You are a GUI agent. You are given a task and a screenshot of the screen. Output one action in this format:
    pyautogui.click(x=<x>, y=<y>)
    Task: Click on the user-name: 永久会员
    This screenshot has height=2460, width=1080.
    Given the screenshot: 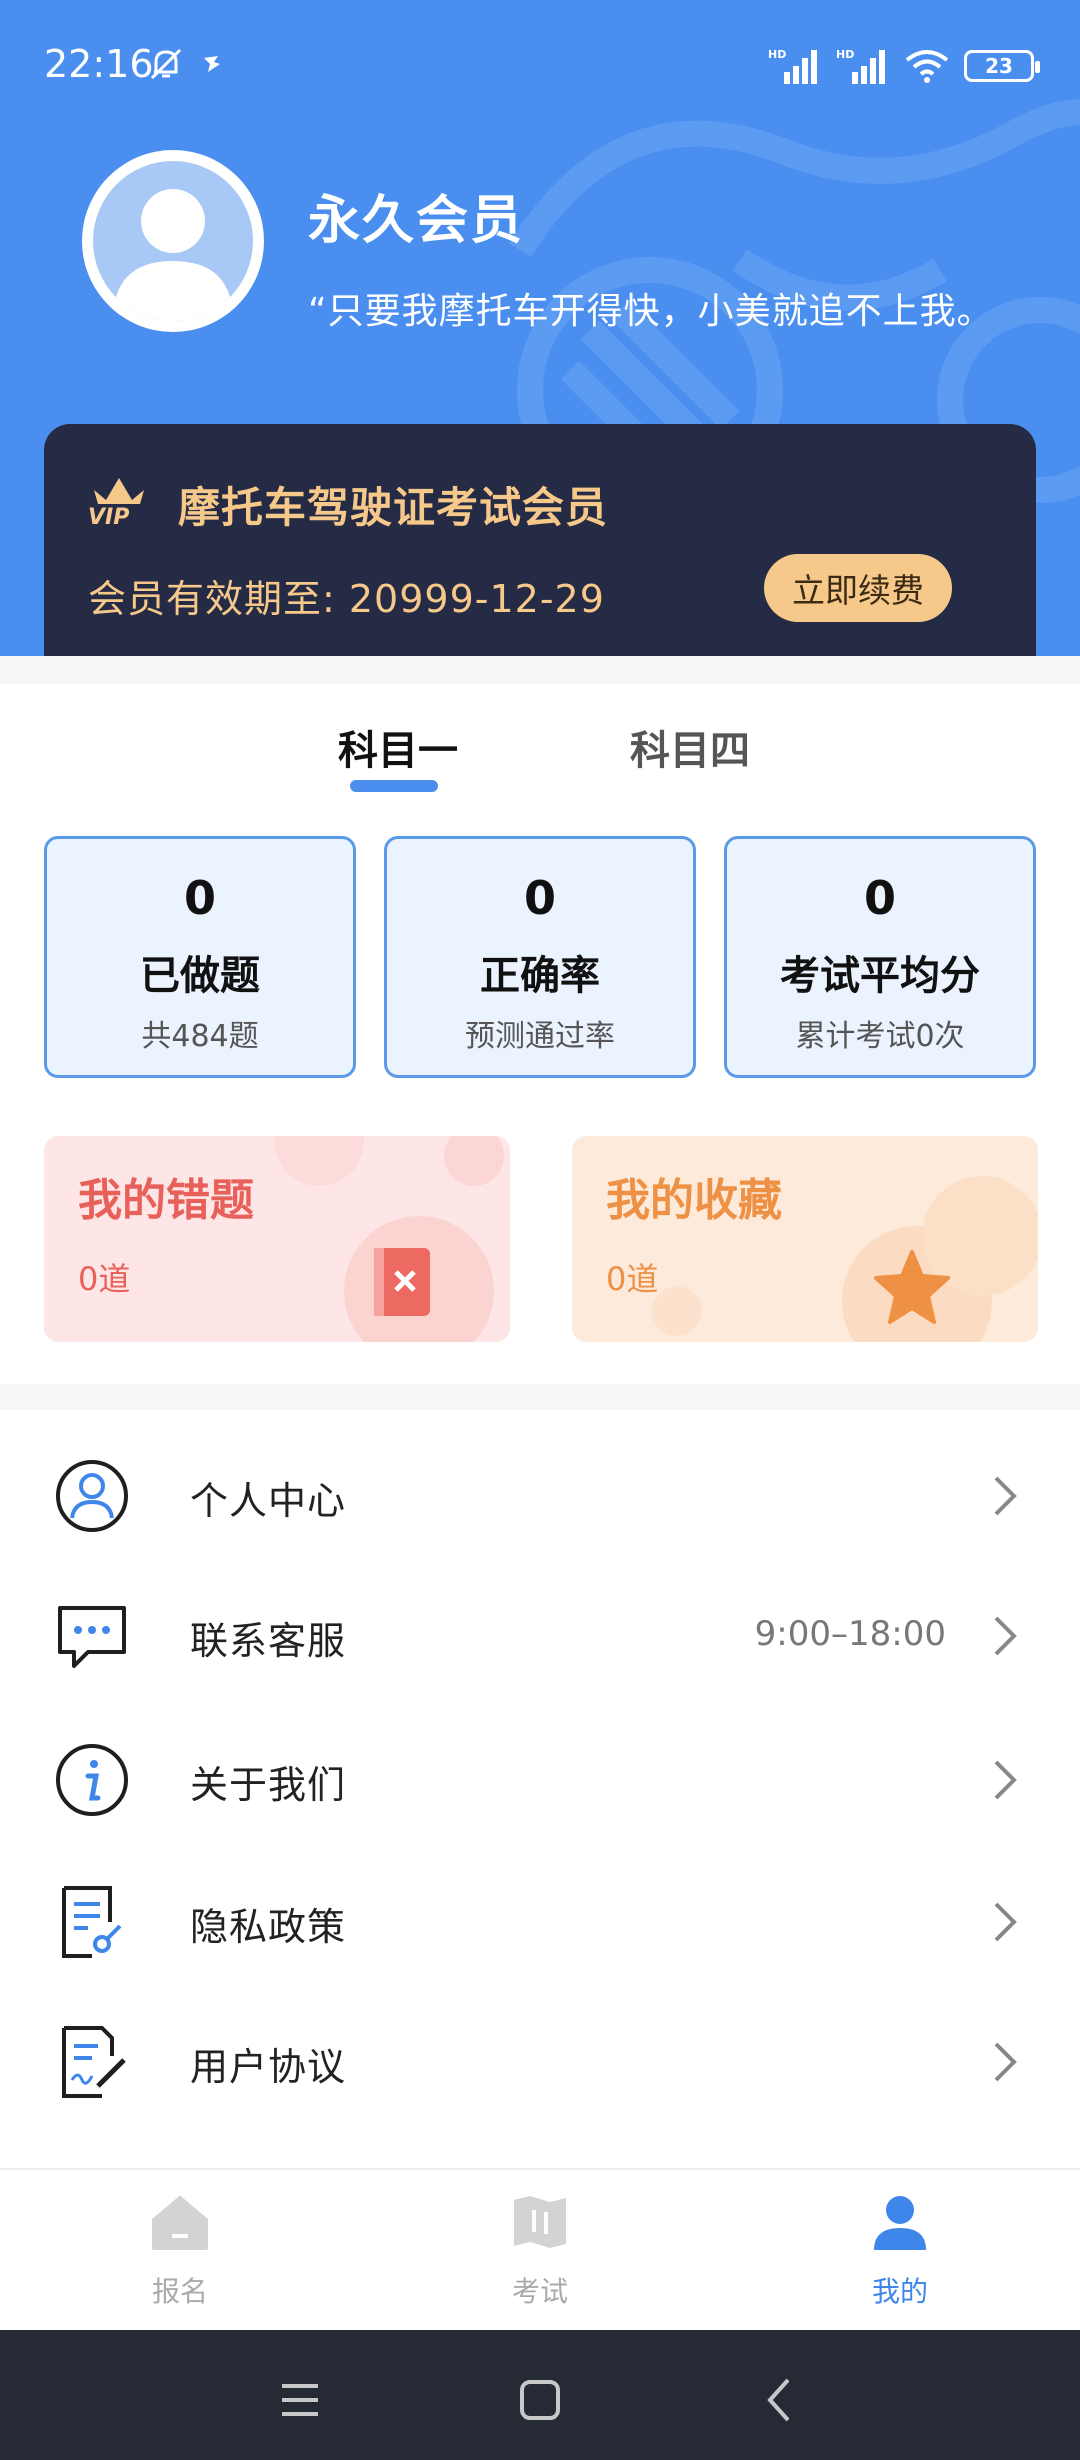 What is the action you would take?
    pyautogui.click(x=416, y=221)
    